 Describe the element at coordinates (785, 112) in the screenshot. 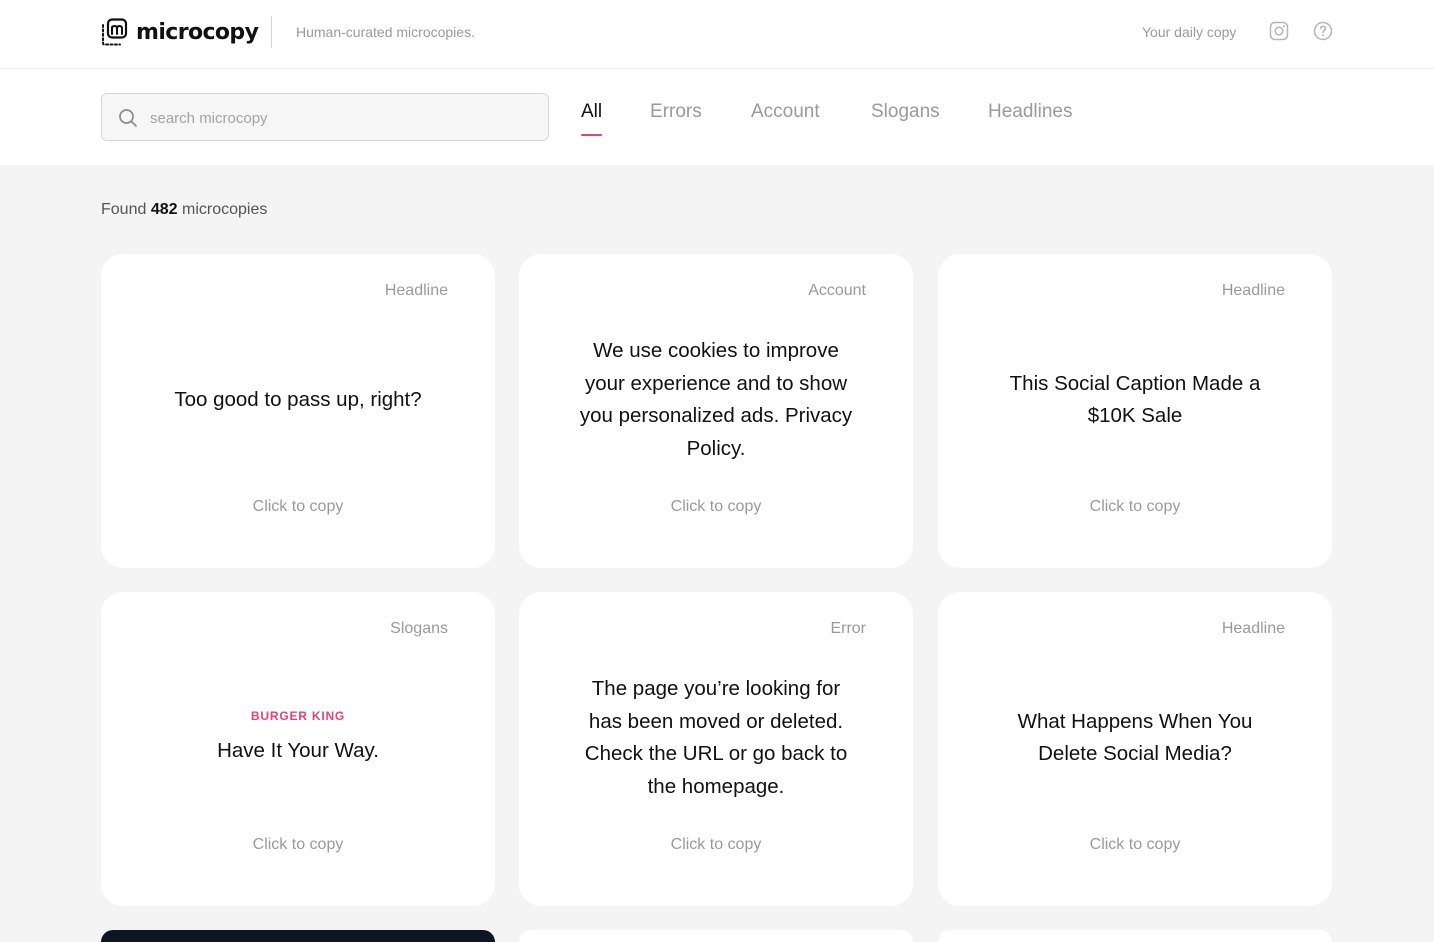

I see `tab-account: Account` at that location.